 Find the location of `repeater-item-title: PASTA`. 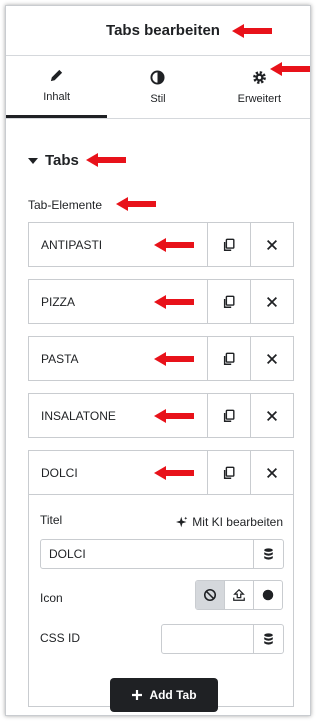

repeater-item-title: PASTA is located at coordinates (118, 358).